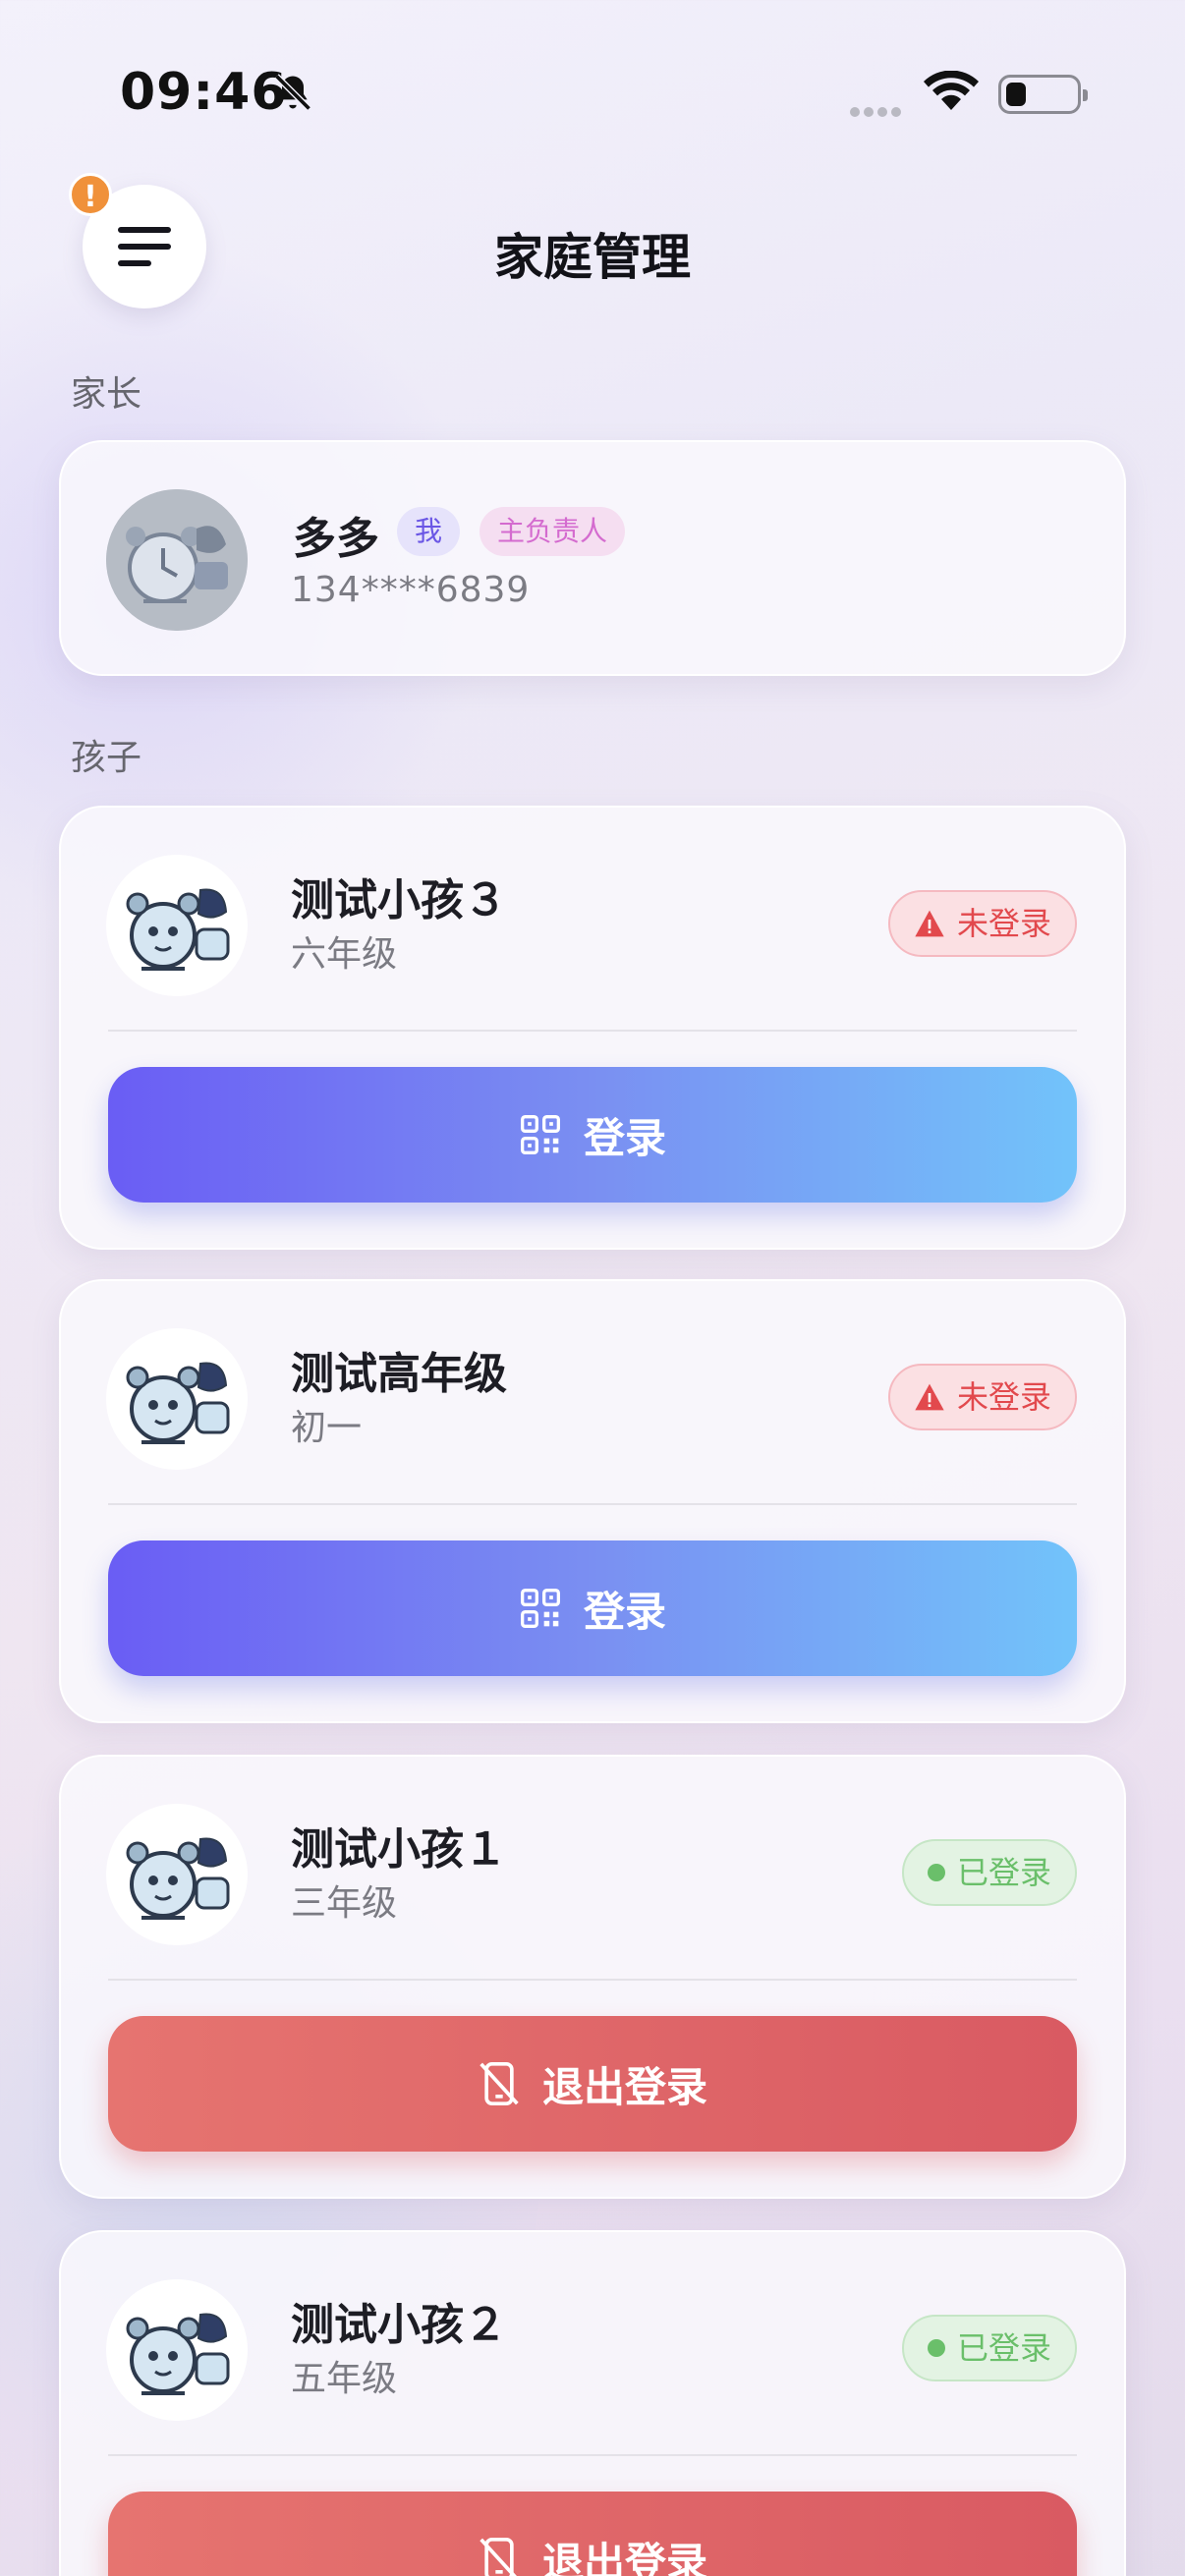 The image size is (1185, 2576). I want to click on child-grade: 五年级, so click(345, 2379).